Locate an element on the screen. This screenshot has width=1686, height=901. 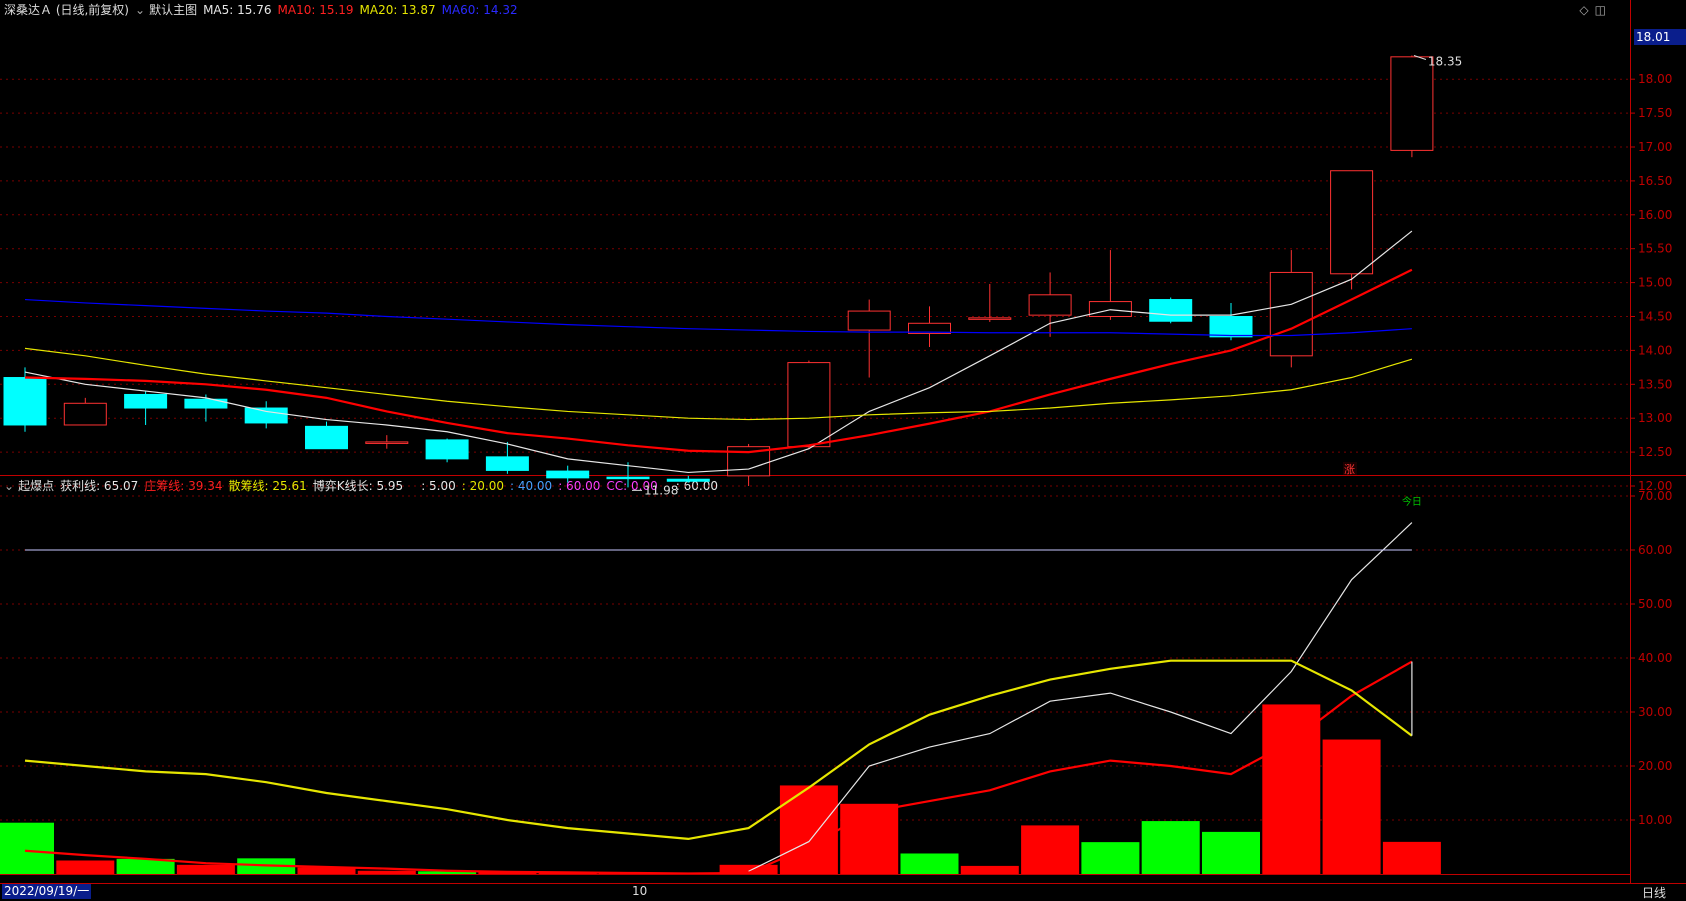
zhang-marker: 涨 is located at coordinates (1349, 469).